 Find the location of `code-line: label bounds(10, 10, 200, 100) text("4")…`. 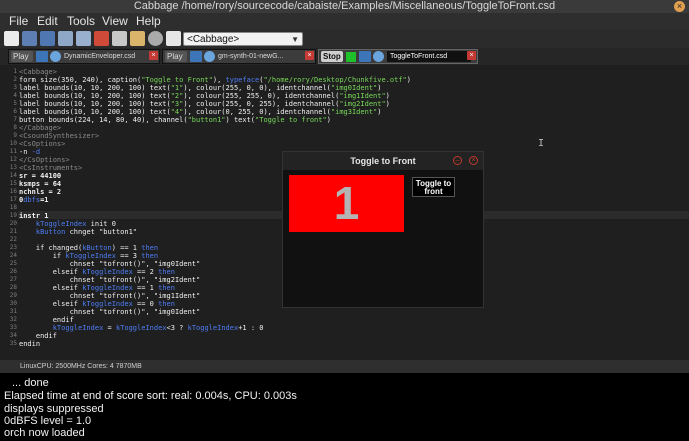

code-line: label bounds(10, 10, 200, 100) text("4")… is located at coordinates (200, 112).